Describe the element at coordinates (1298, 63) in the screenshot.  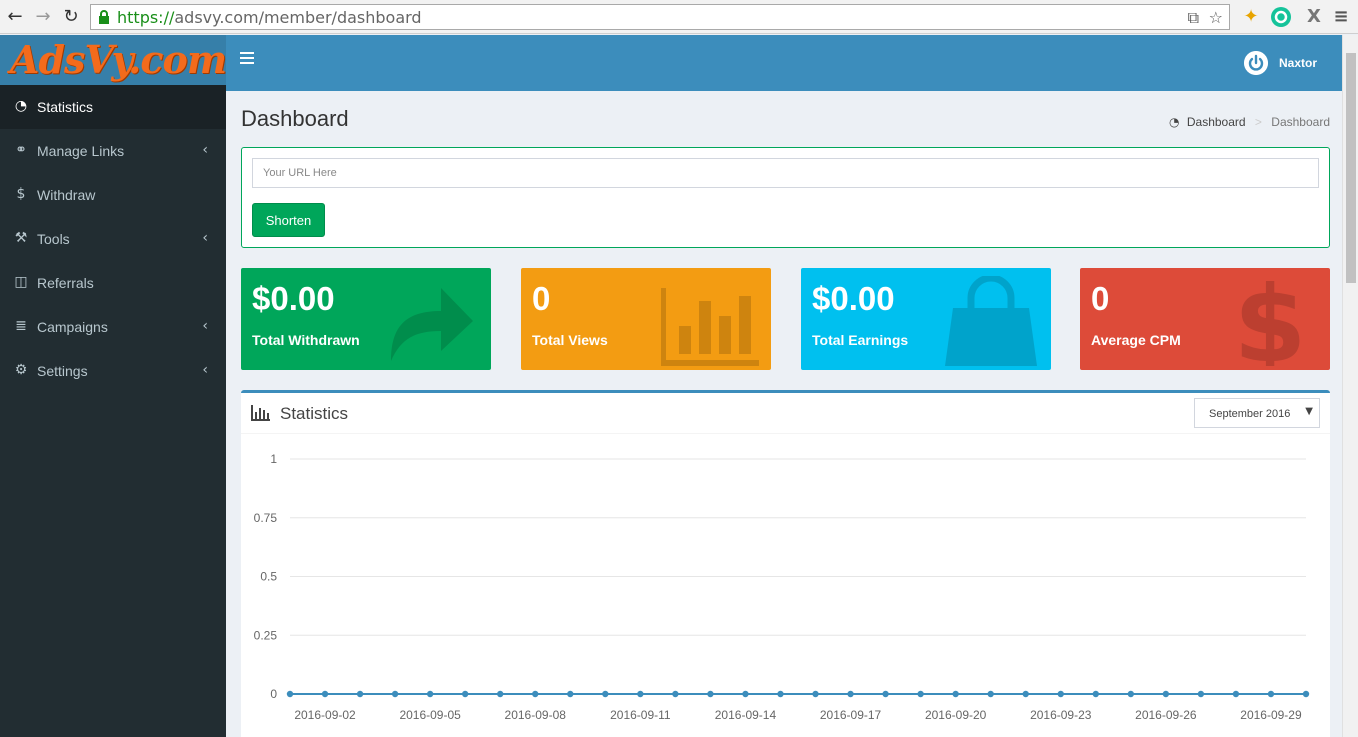
I see `user-name: Naxtor` at that location.